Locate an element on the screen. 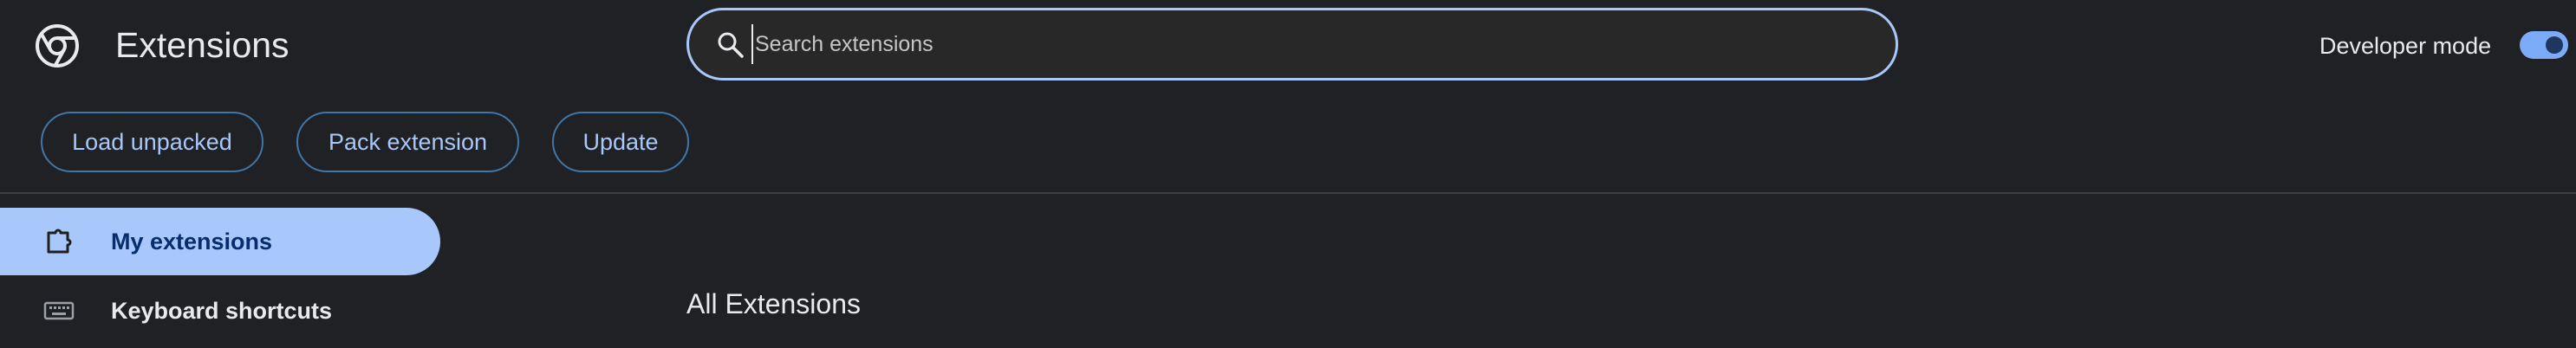 This screenshot has width=2576, height=348. pack-extension-button: Pack extension is located at coordinates (407, 142).